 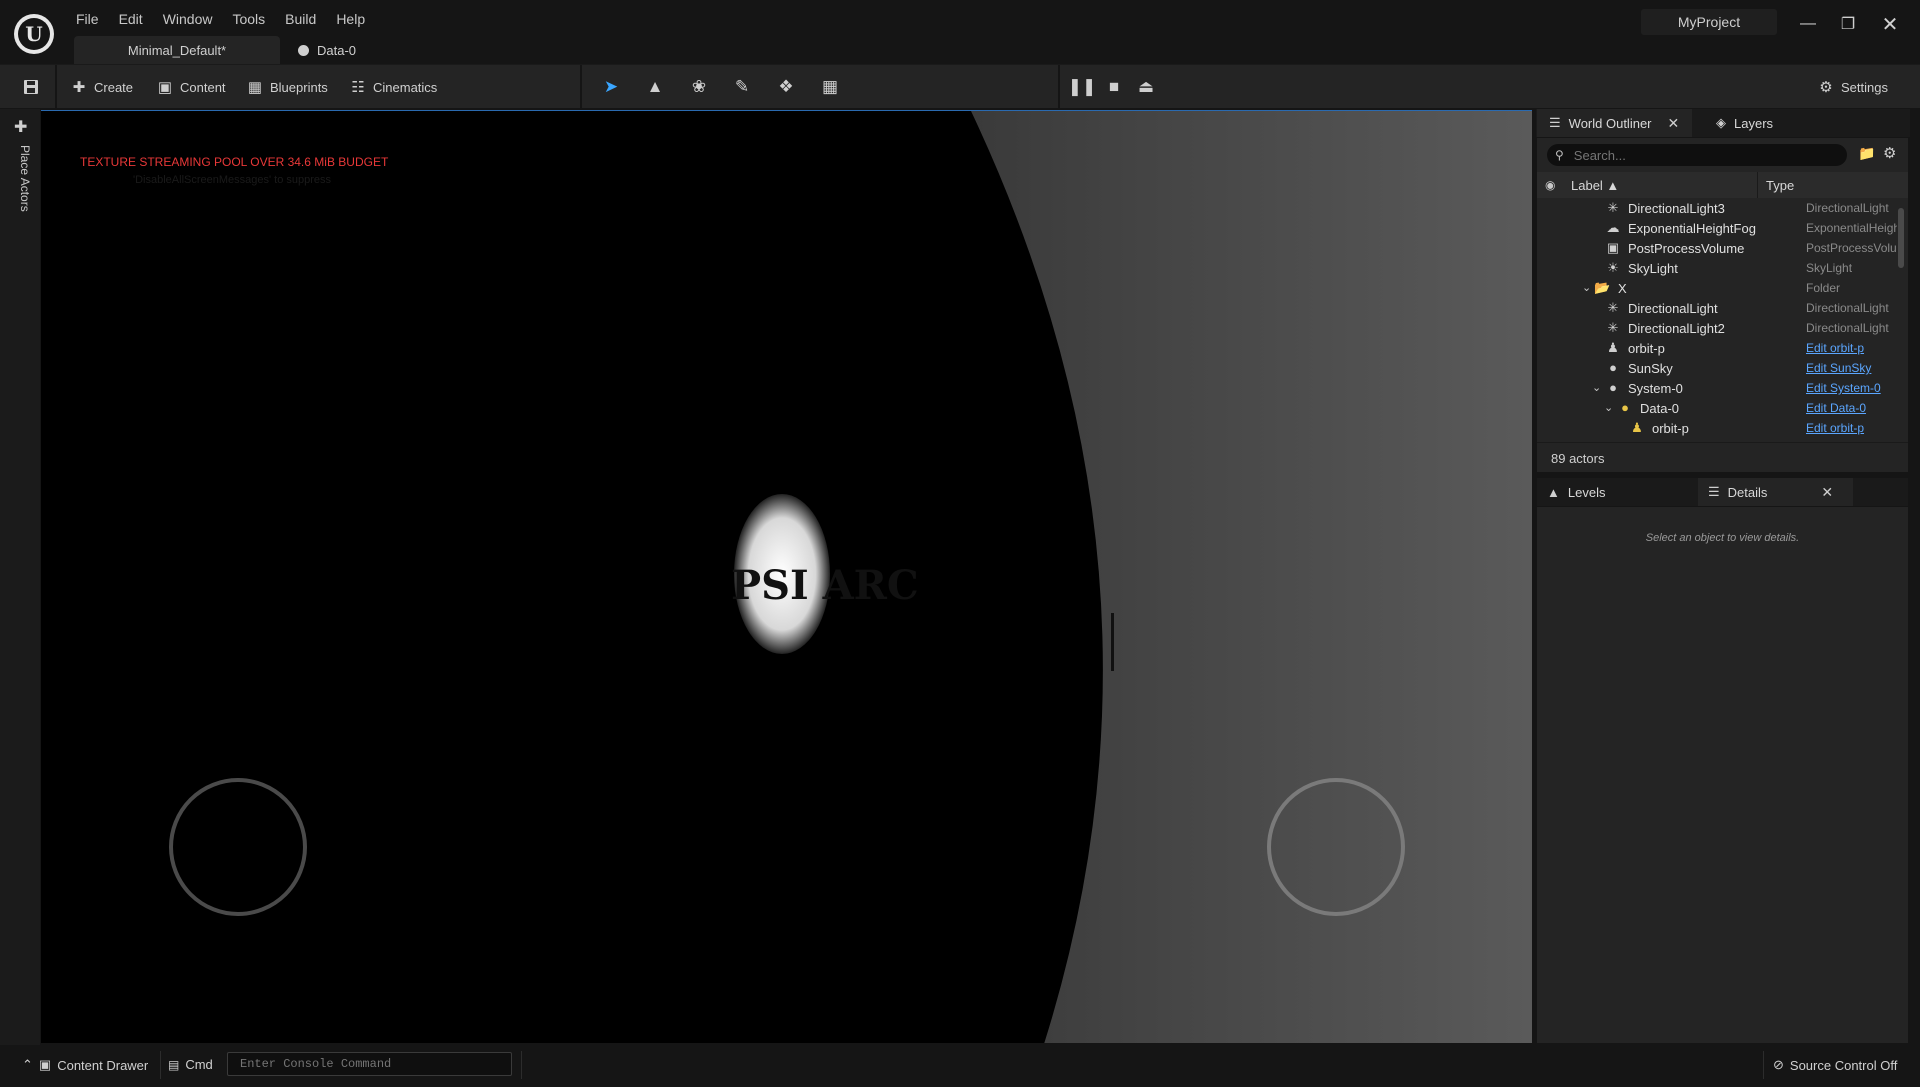 I want to click on tree-row: ⌄ 📂 X Folder, so click(x=1717, y=288).